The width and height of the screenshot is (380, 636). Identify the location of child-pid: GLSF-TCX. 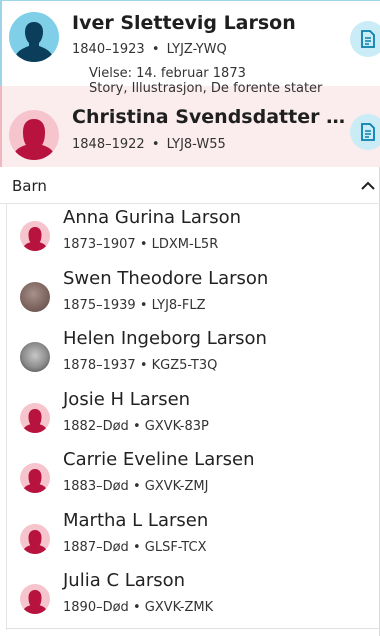
(175, 547).